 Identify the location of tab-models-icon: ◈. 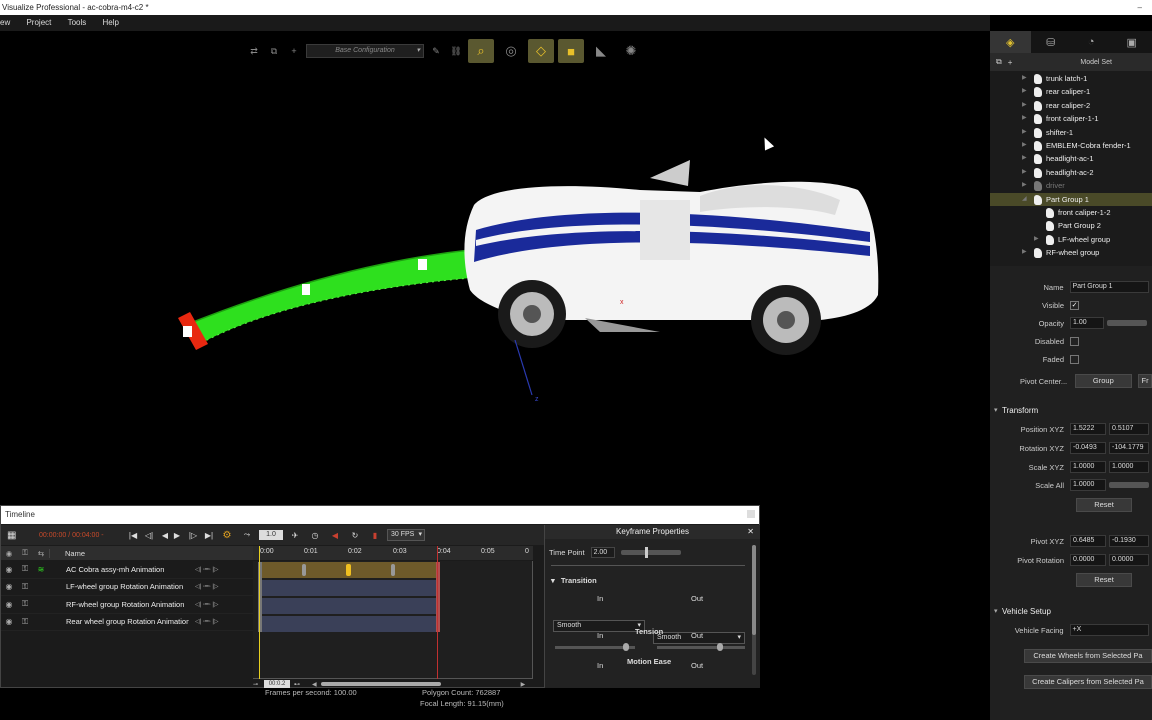
(1010, 42).